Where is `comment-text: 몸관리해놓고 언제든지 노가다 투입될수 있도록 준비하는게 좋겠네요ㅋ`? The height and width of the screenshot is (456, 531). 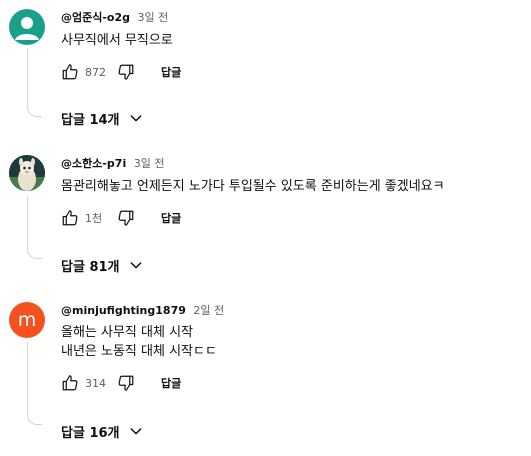 comment-text: 몸관리해놓고 언제든지 노가다 투입될수 있도록 준비하는게 좋겠네요ㅋ is located at coordinates (253, 186).